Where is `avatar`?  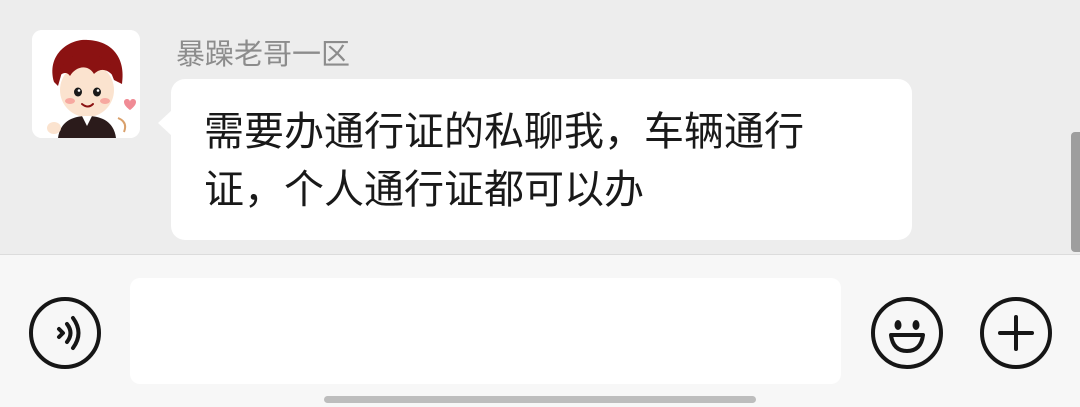 avatar is located at coordinates (86, 84).